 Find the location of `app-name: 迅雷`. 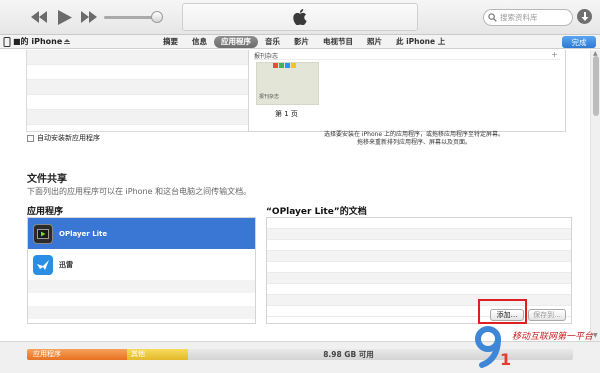

app-name: 迅雷 is located at coordinates (66, 264).